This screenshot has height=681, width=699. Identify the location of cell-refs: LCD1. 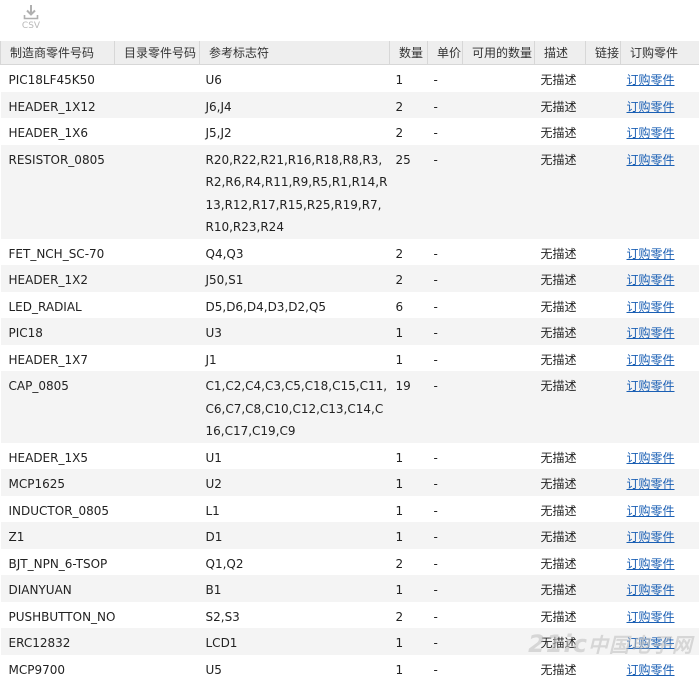
(295, 641).